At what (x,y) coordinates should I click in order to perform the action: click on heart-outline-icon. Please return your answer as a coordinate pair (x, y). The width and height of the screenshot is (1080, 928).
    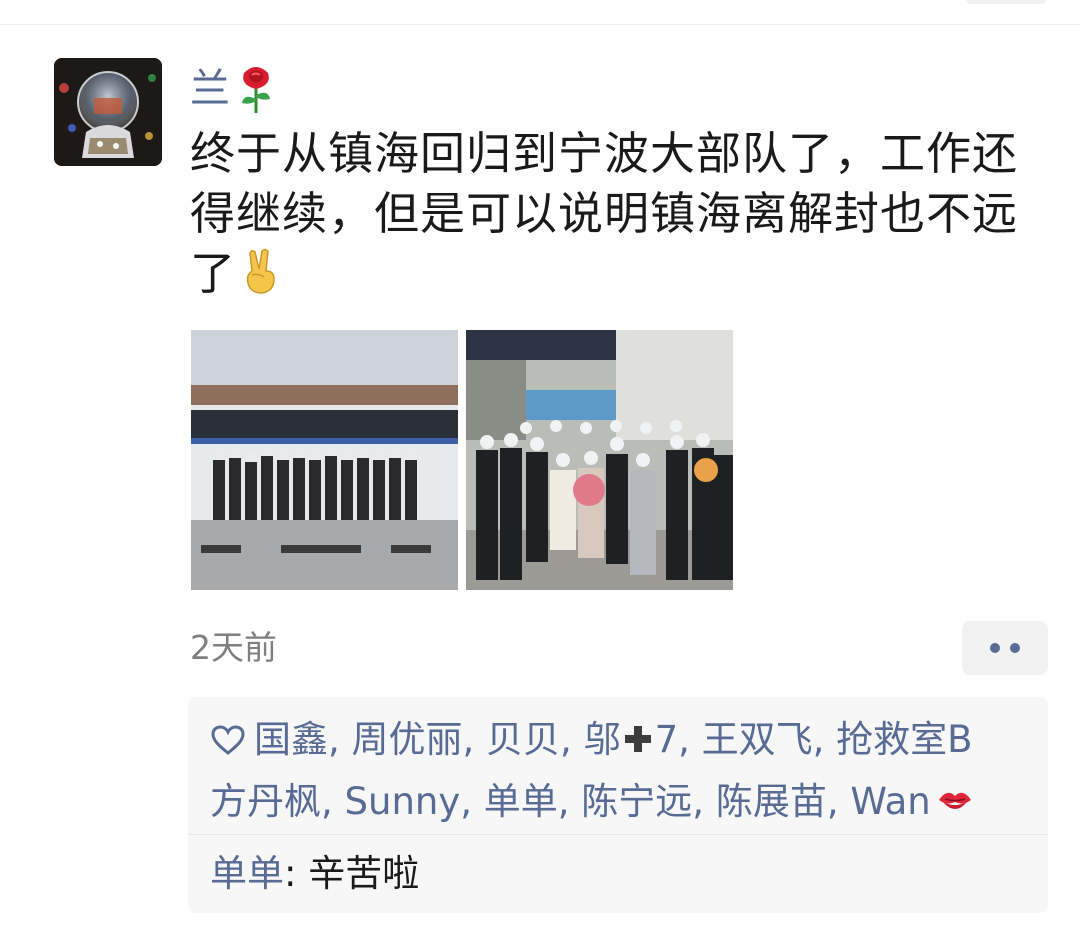
    Looking at the image, I should click on (228, 734).